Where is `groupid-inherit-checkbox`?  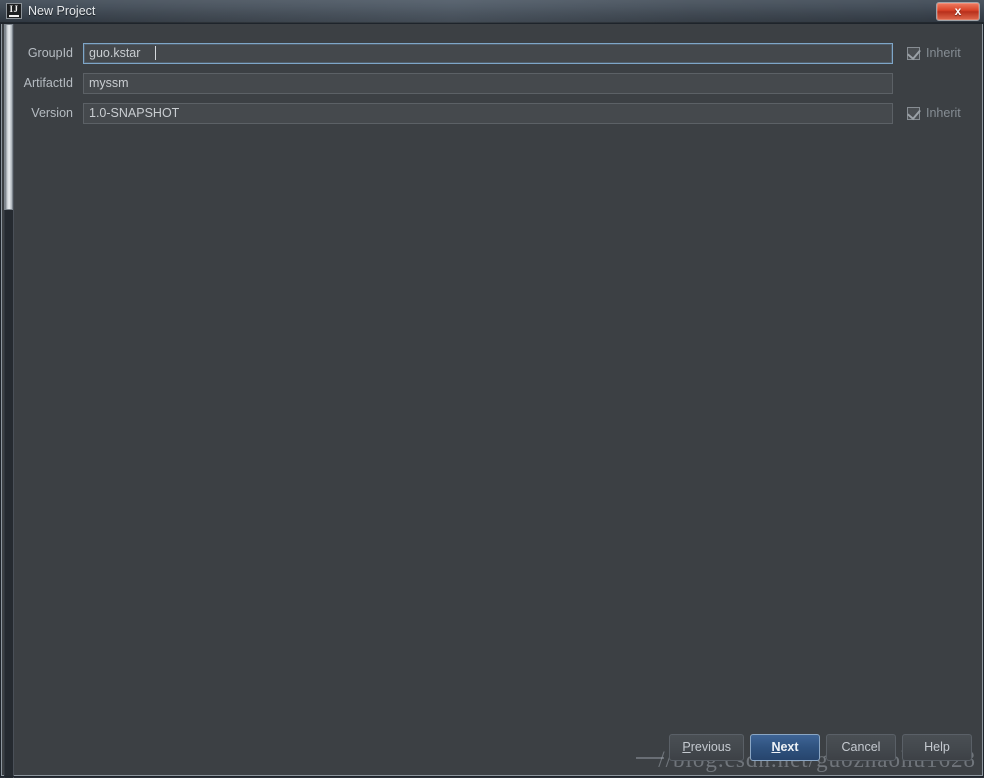 groupid-inherit-checkbox is located at coordinates (914, 52).